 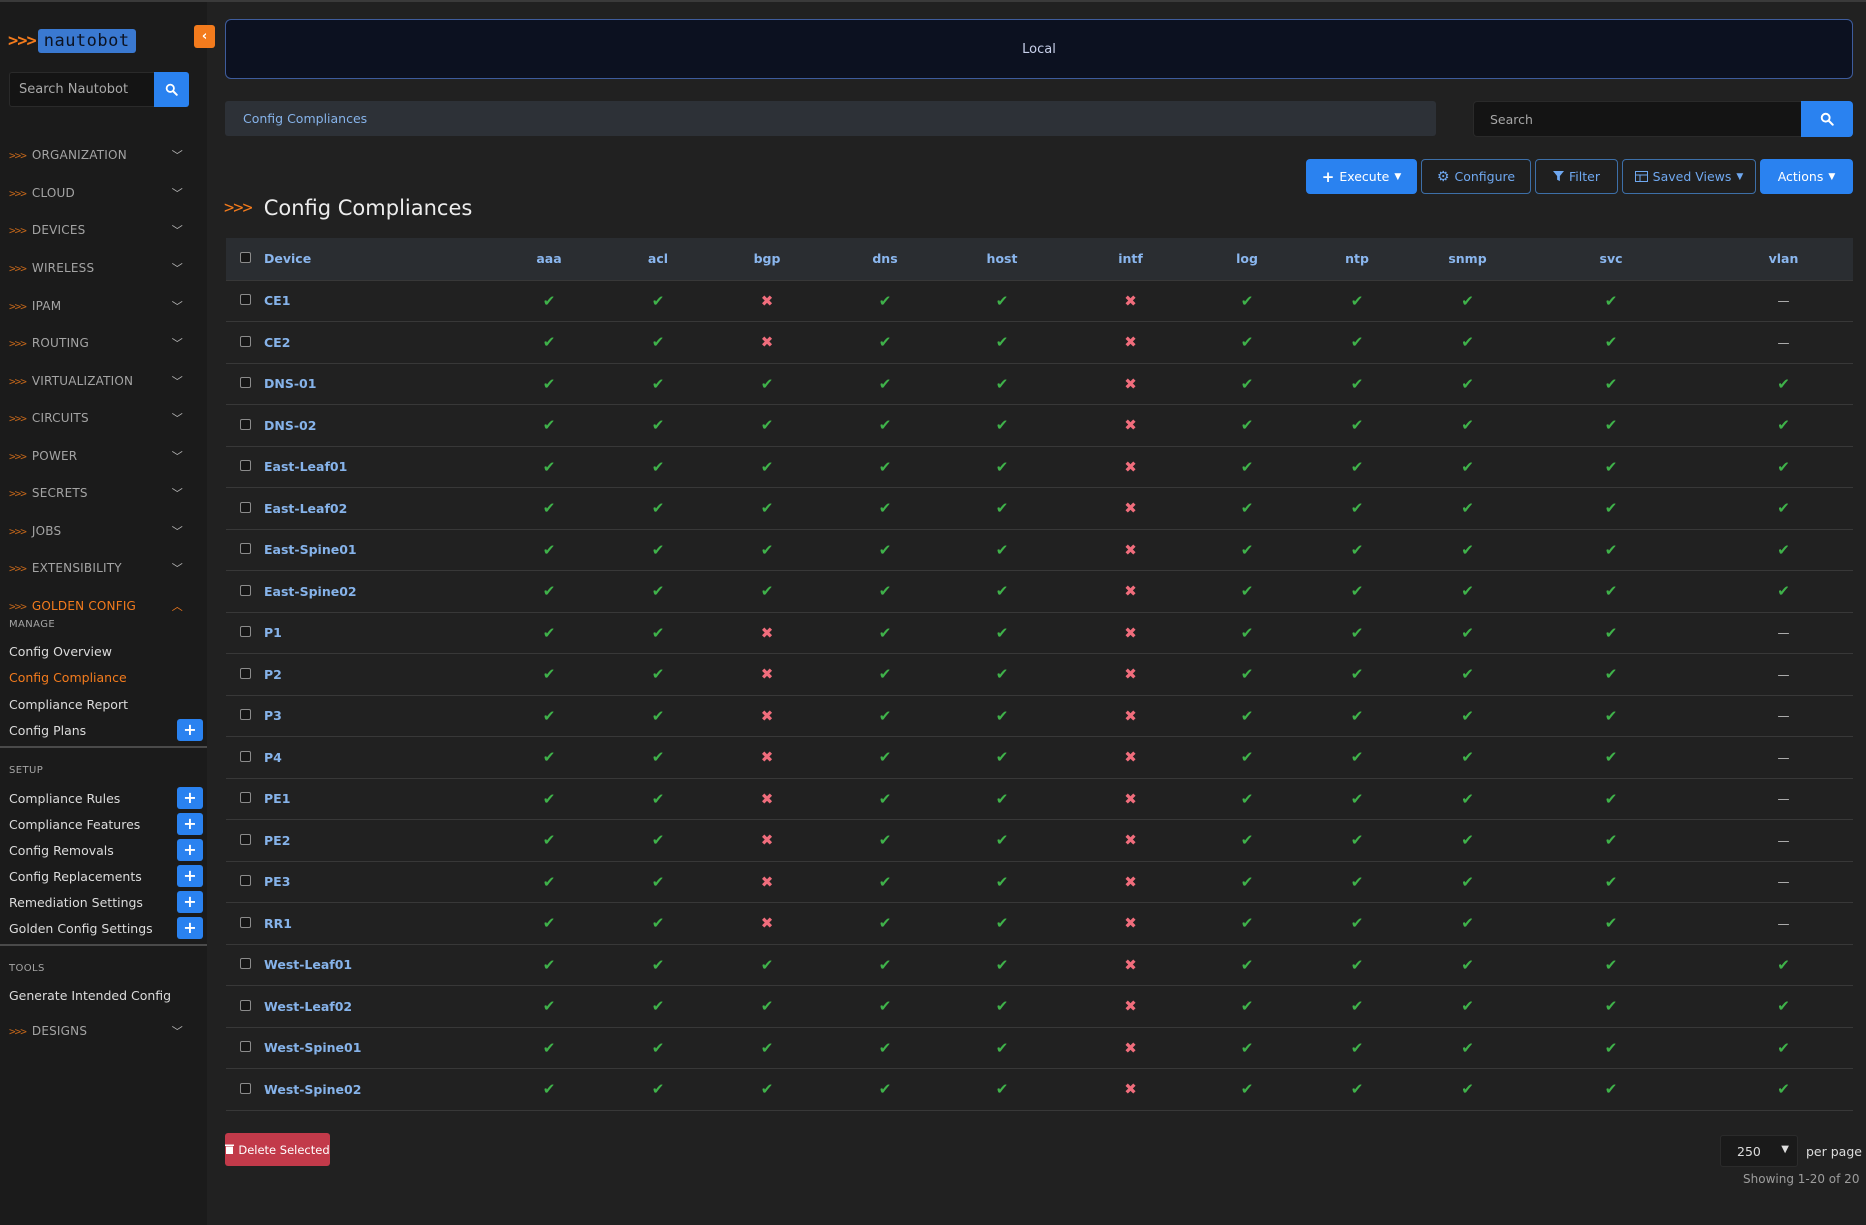 I want to click on column-header-snmp: snmp, so click(x=1467, y=259).